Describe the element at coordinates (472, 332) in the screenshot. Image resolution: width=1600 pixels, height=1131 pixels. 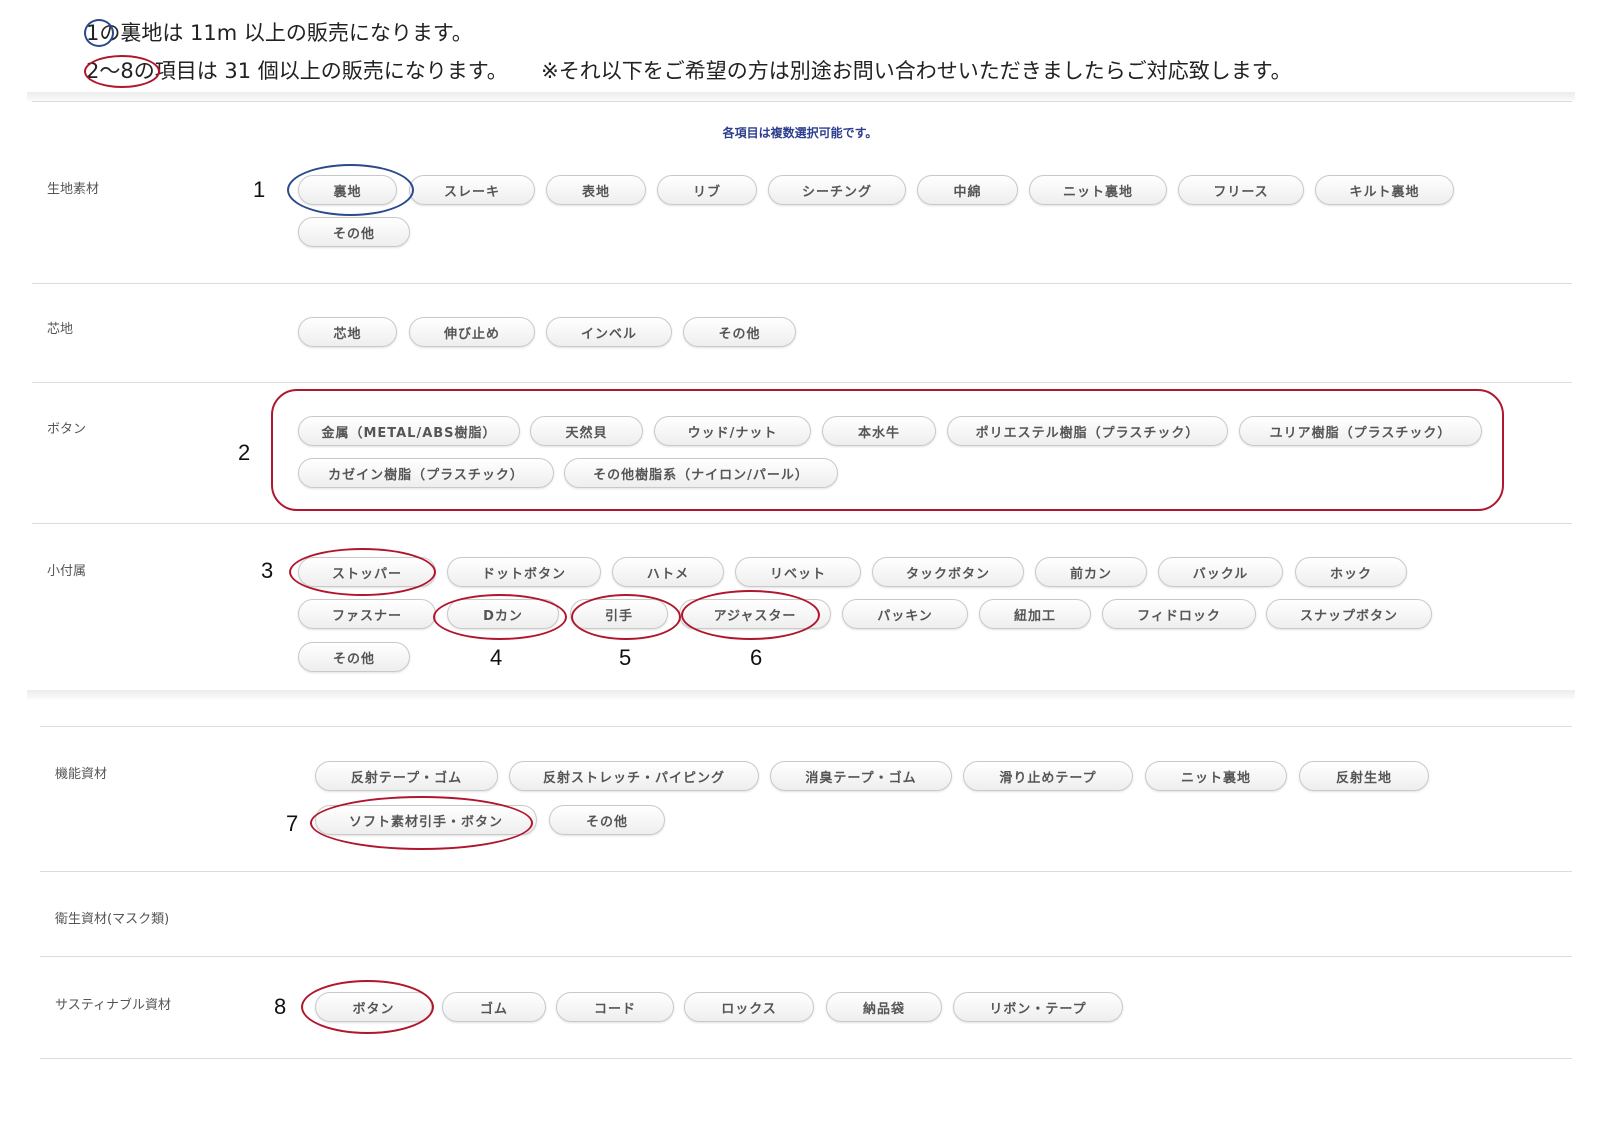
I see `option-stay-tape: 伸び止め` at that location.